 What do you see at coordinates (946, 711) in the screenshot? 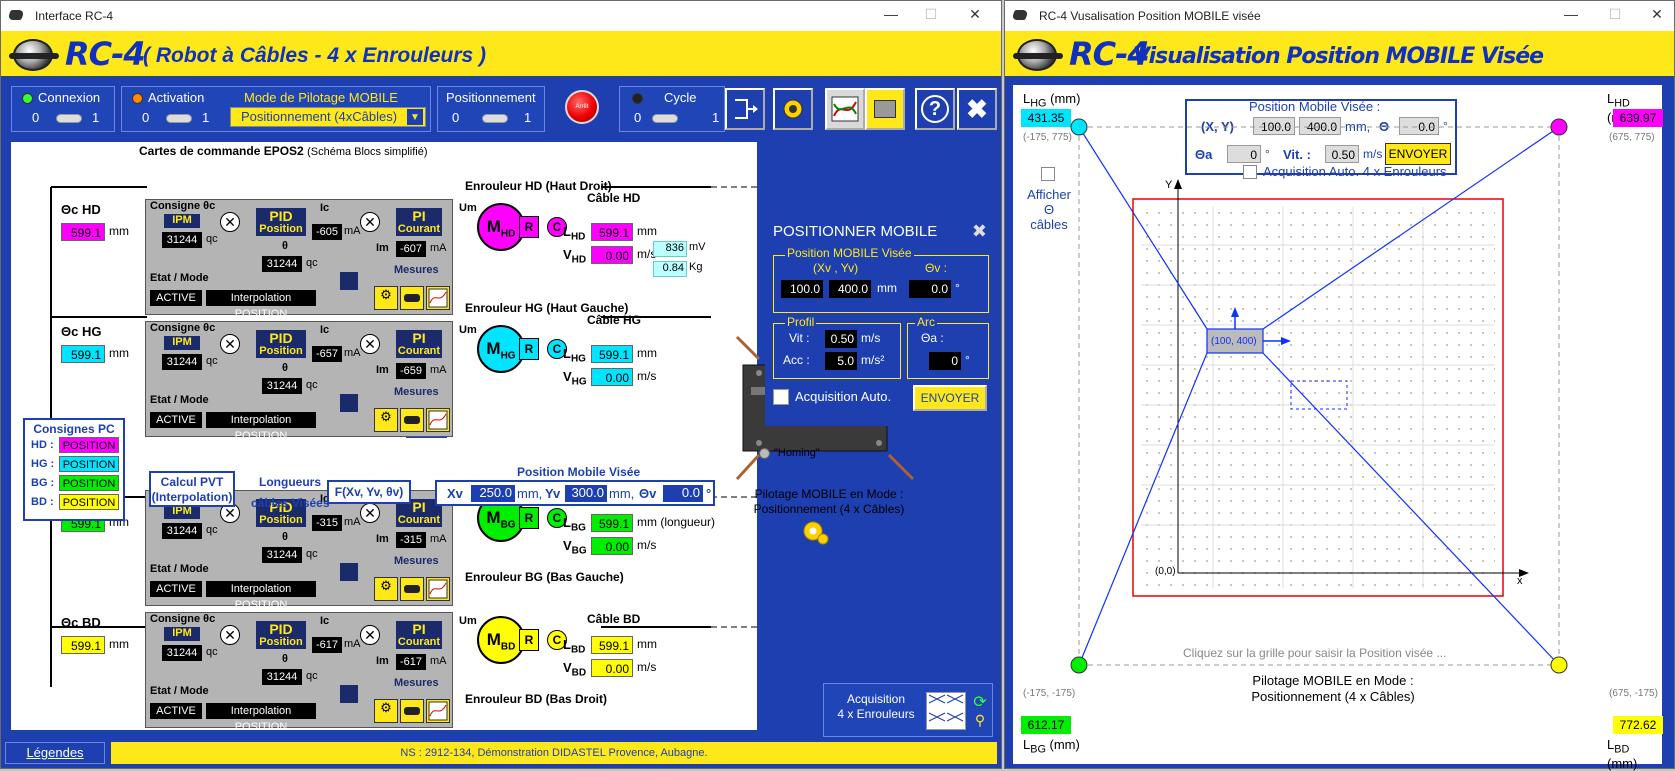
I see `acq-chart-button` at bounding box center [946, 711].